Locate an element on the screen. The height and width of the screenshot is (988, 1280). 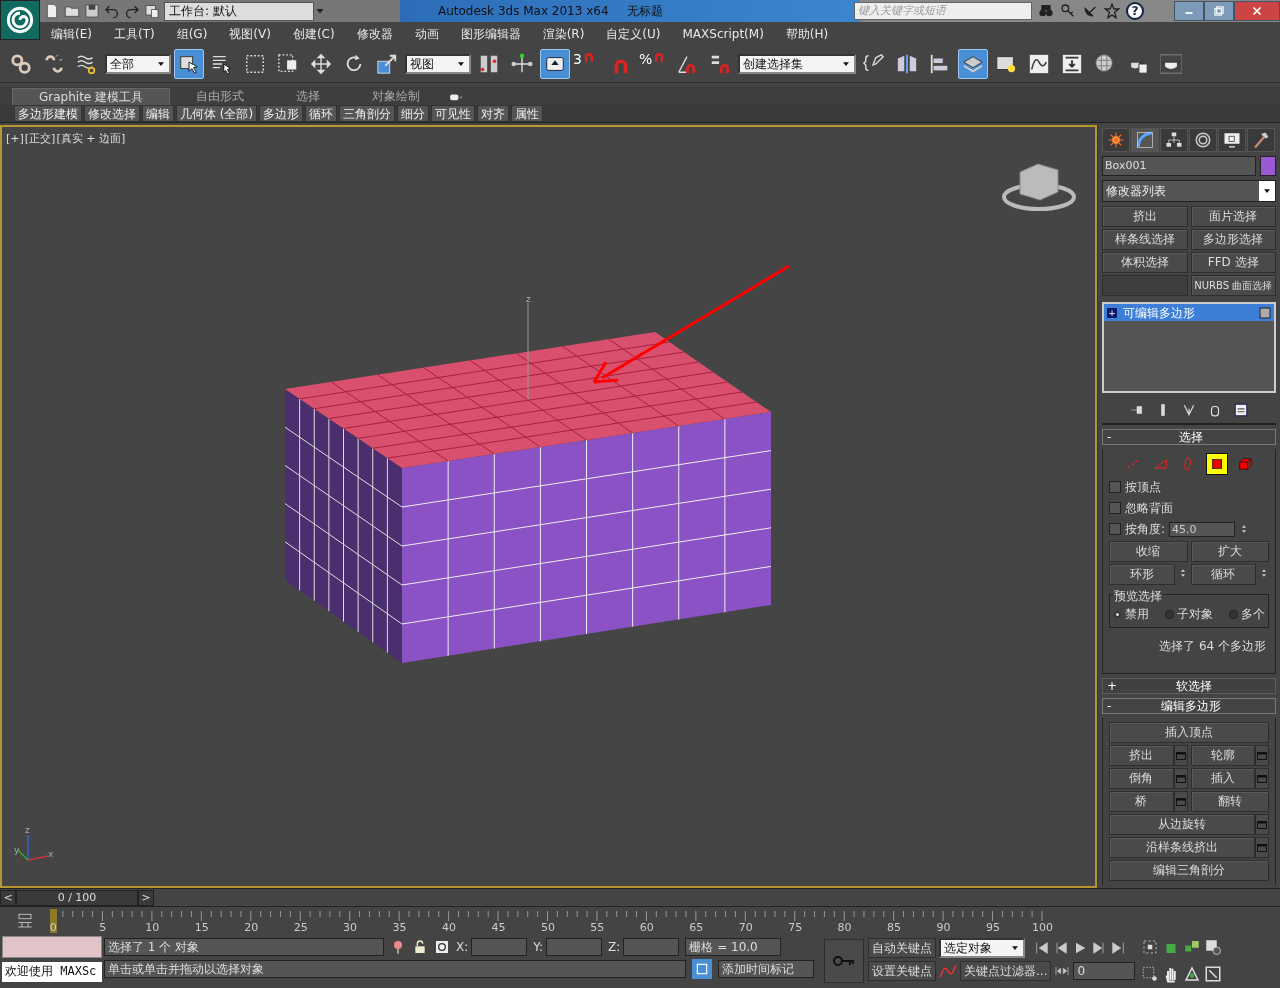
menu-item: MAXScript(M) is located at coordinates (723, 33).